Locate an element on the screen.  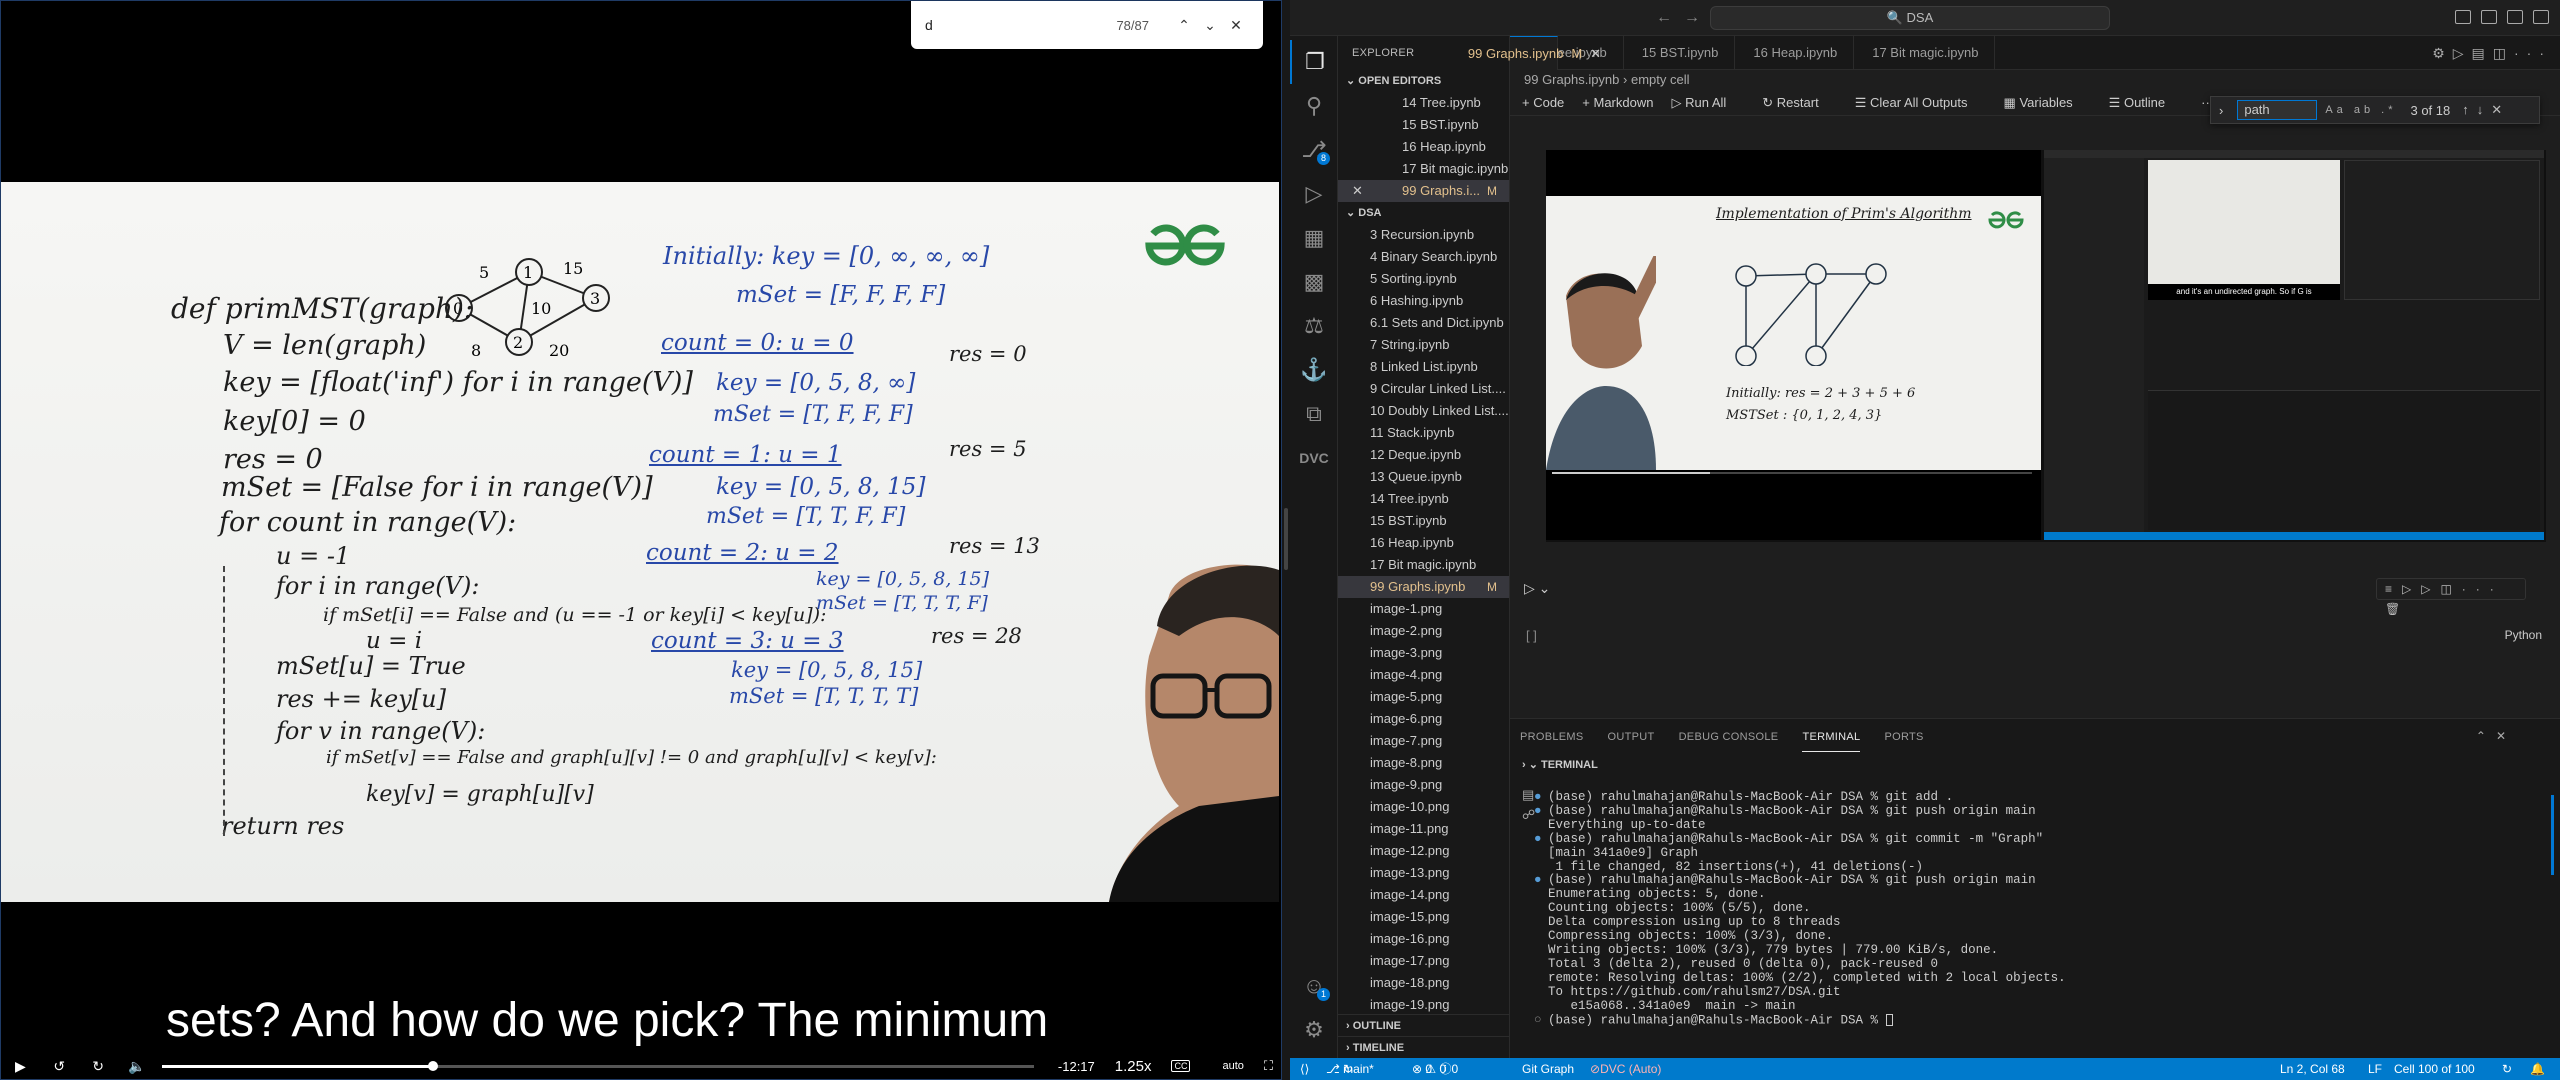
run-all-button: ▷ Run All is located at coordinates (1707, 102).